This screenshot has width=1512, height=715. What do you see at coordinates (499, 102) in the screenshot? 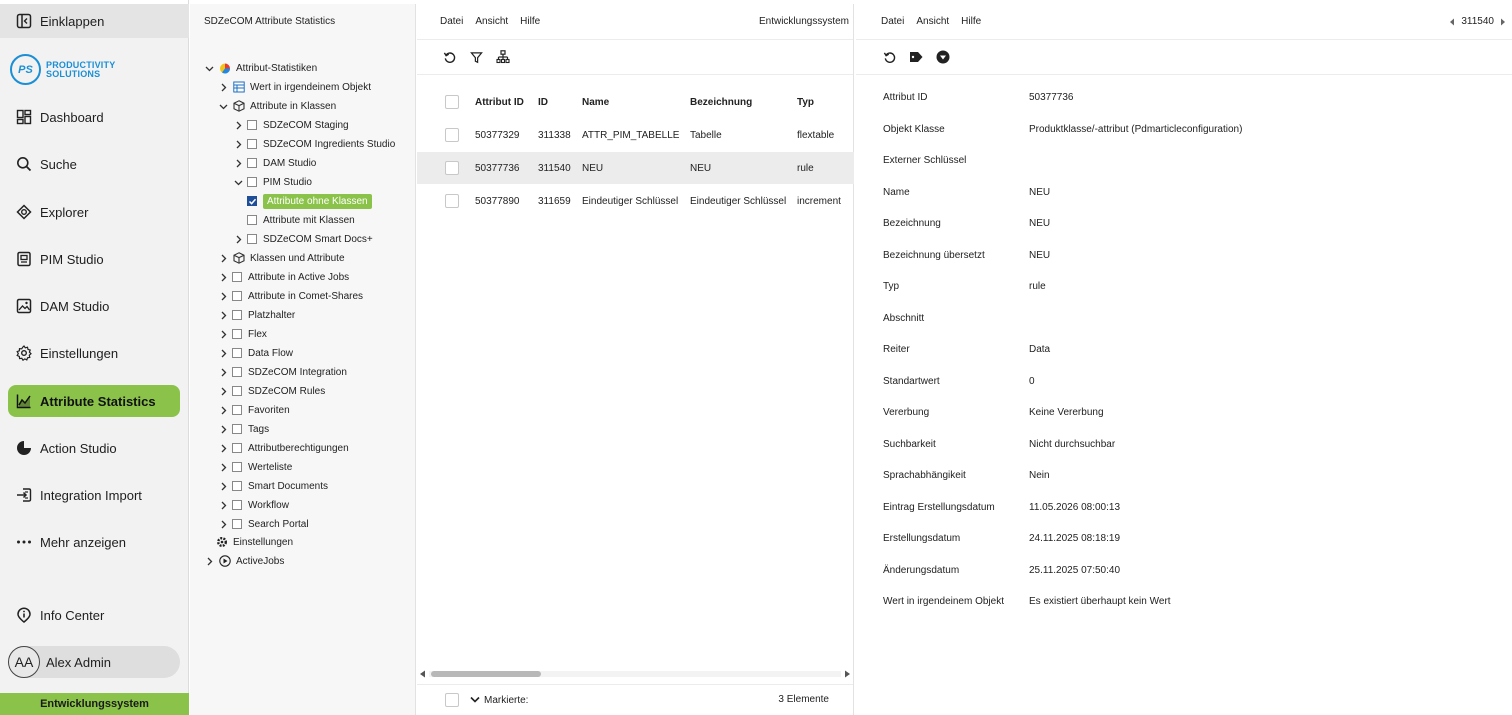
I see `col-attribut-id: Attribut ID` at bounding box center [499, 102].